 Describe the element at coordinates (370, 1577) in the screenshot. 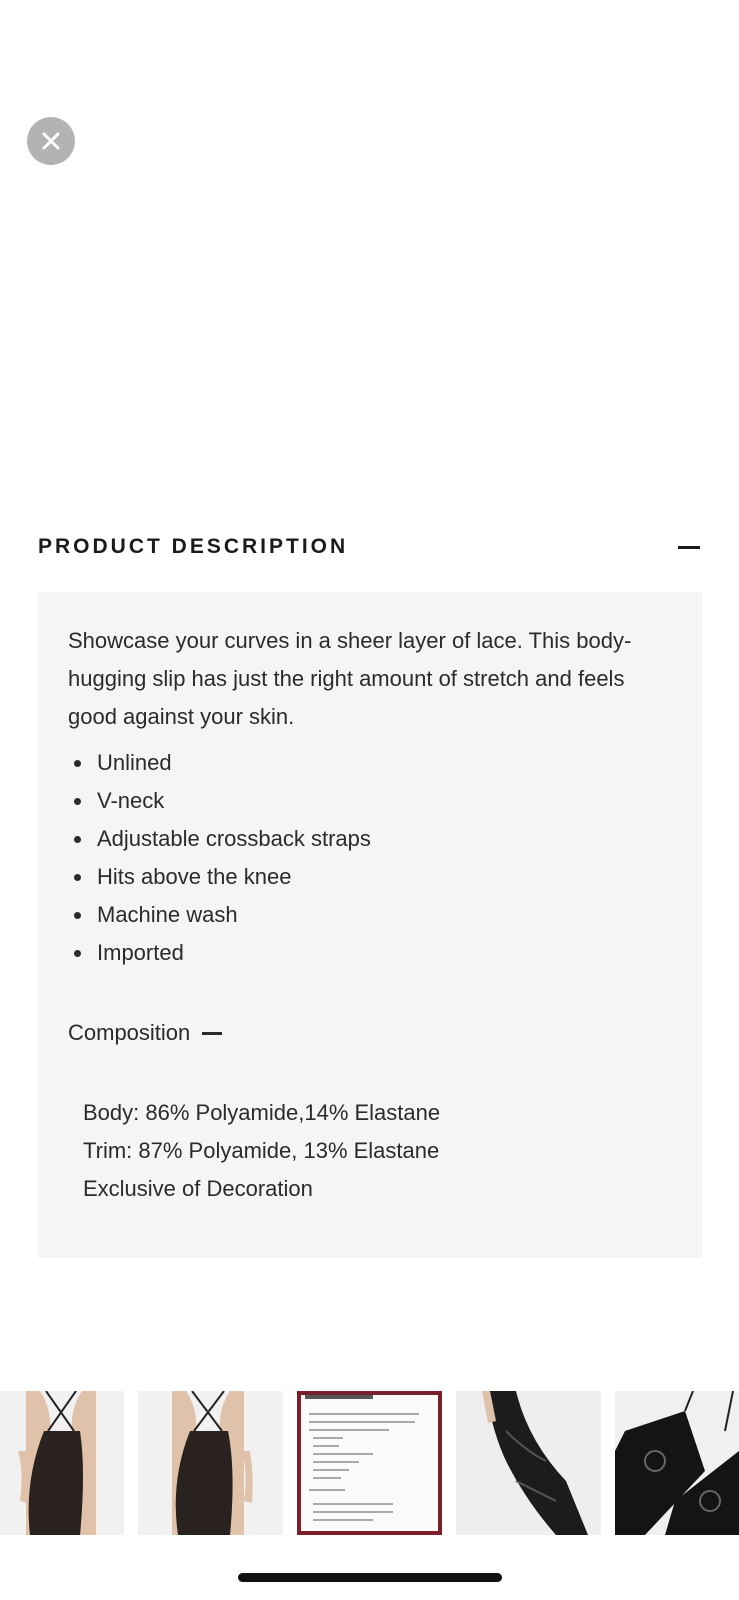

I see `home-indicator` at that location.